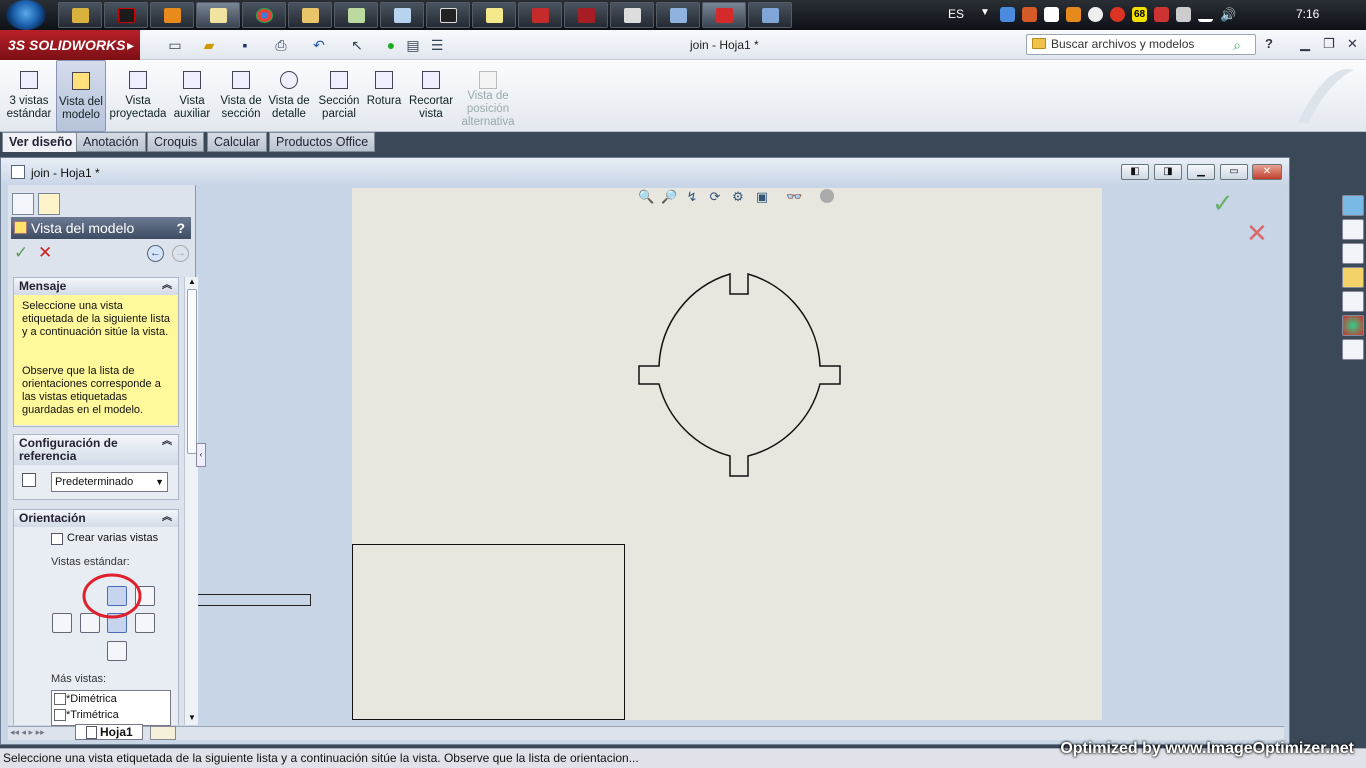 This screenshot has width=1366, height=768. I want to click on taskbar-app-pictures, so click(356, 15).